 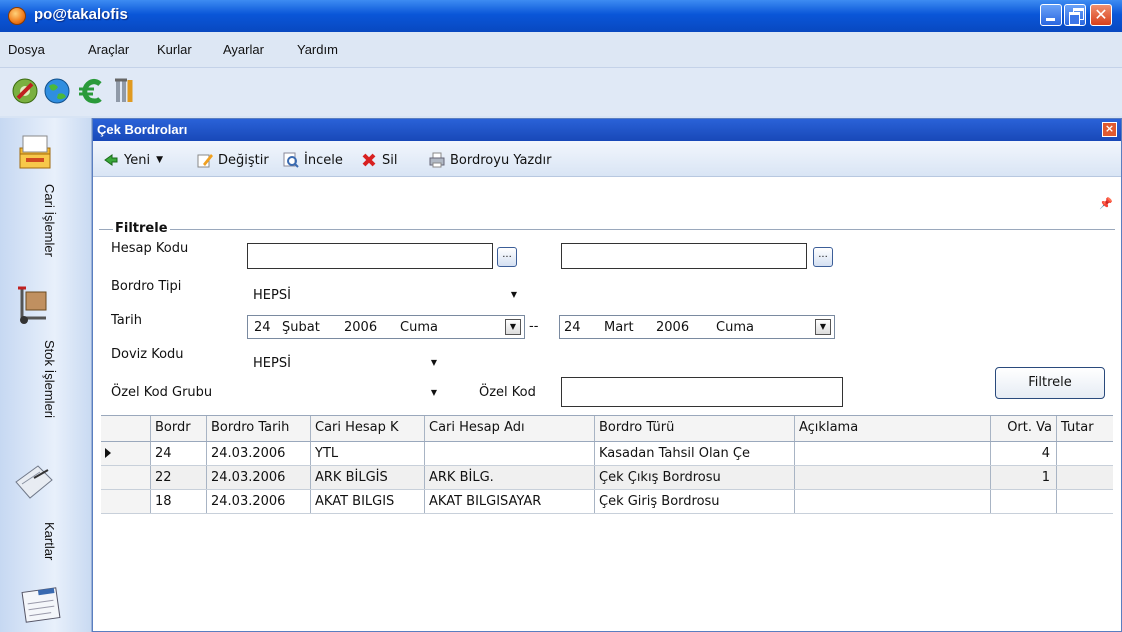 I want to click on nav-label: Stok İşlemleri, so click(x=49, y=379).